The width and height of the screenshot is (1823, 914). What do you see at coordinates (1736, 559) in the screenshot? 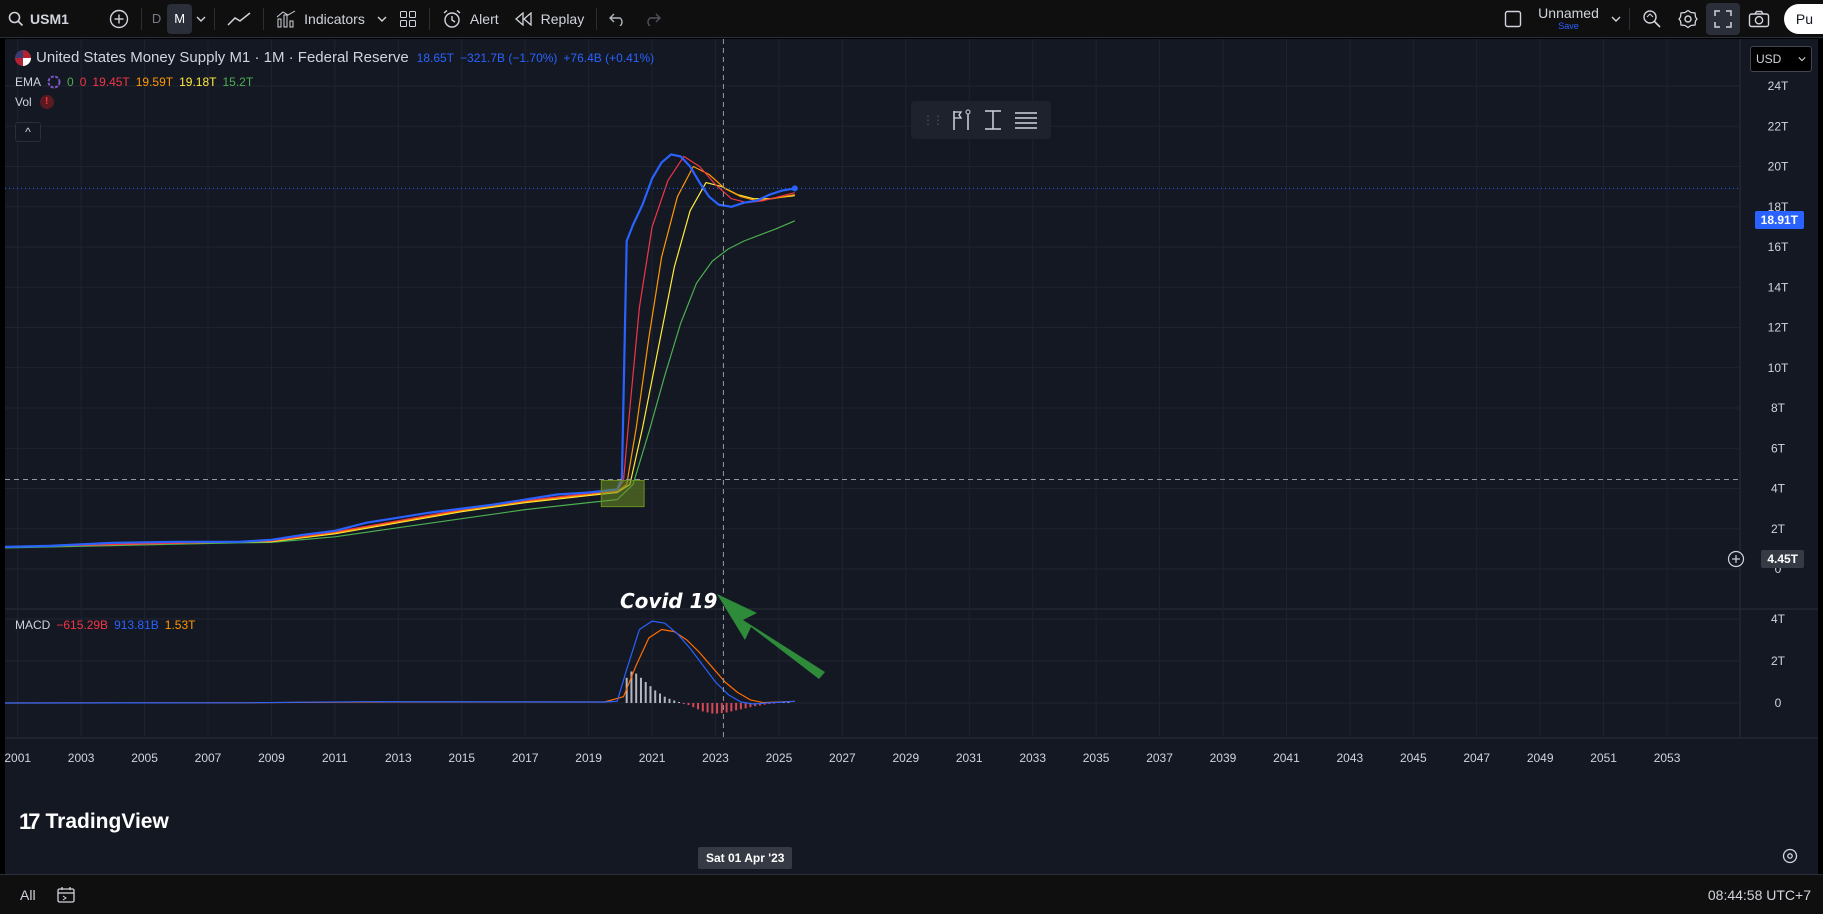
I see `add-alert-plus-icon` at bounding box center [1736, 559].